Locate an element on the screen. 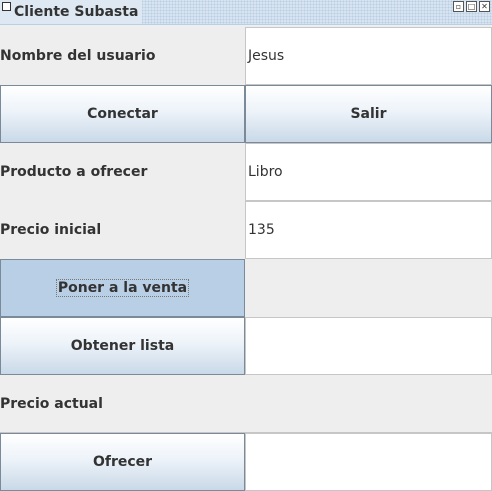 This screenshot has height=491, width=492. current-price-label: Precio actual is located at coordinates (246, 404).